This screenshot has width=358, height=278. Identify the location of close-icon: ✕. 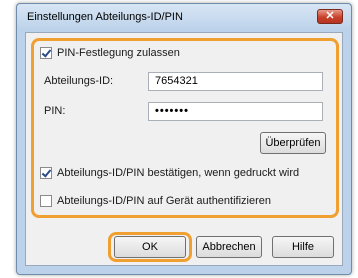
(330, 16).